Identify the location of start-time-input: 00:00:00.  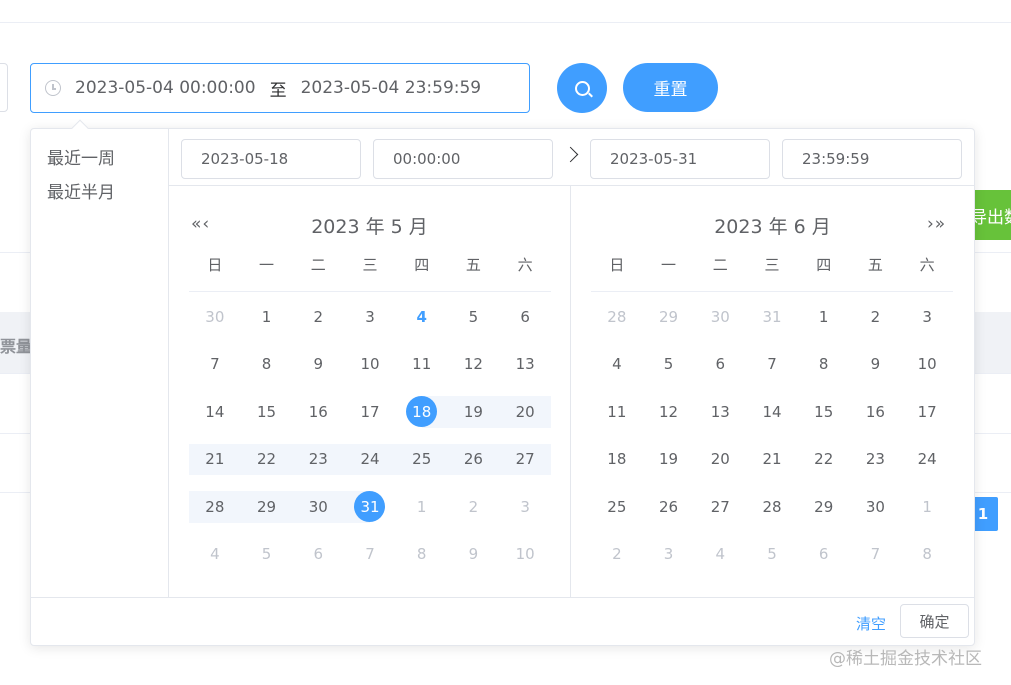
(463, 159).